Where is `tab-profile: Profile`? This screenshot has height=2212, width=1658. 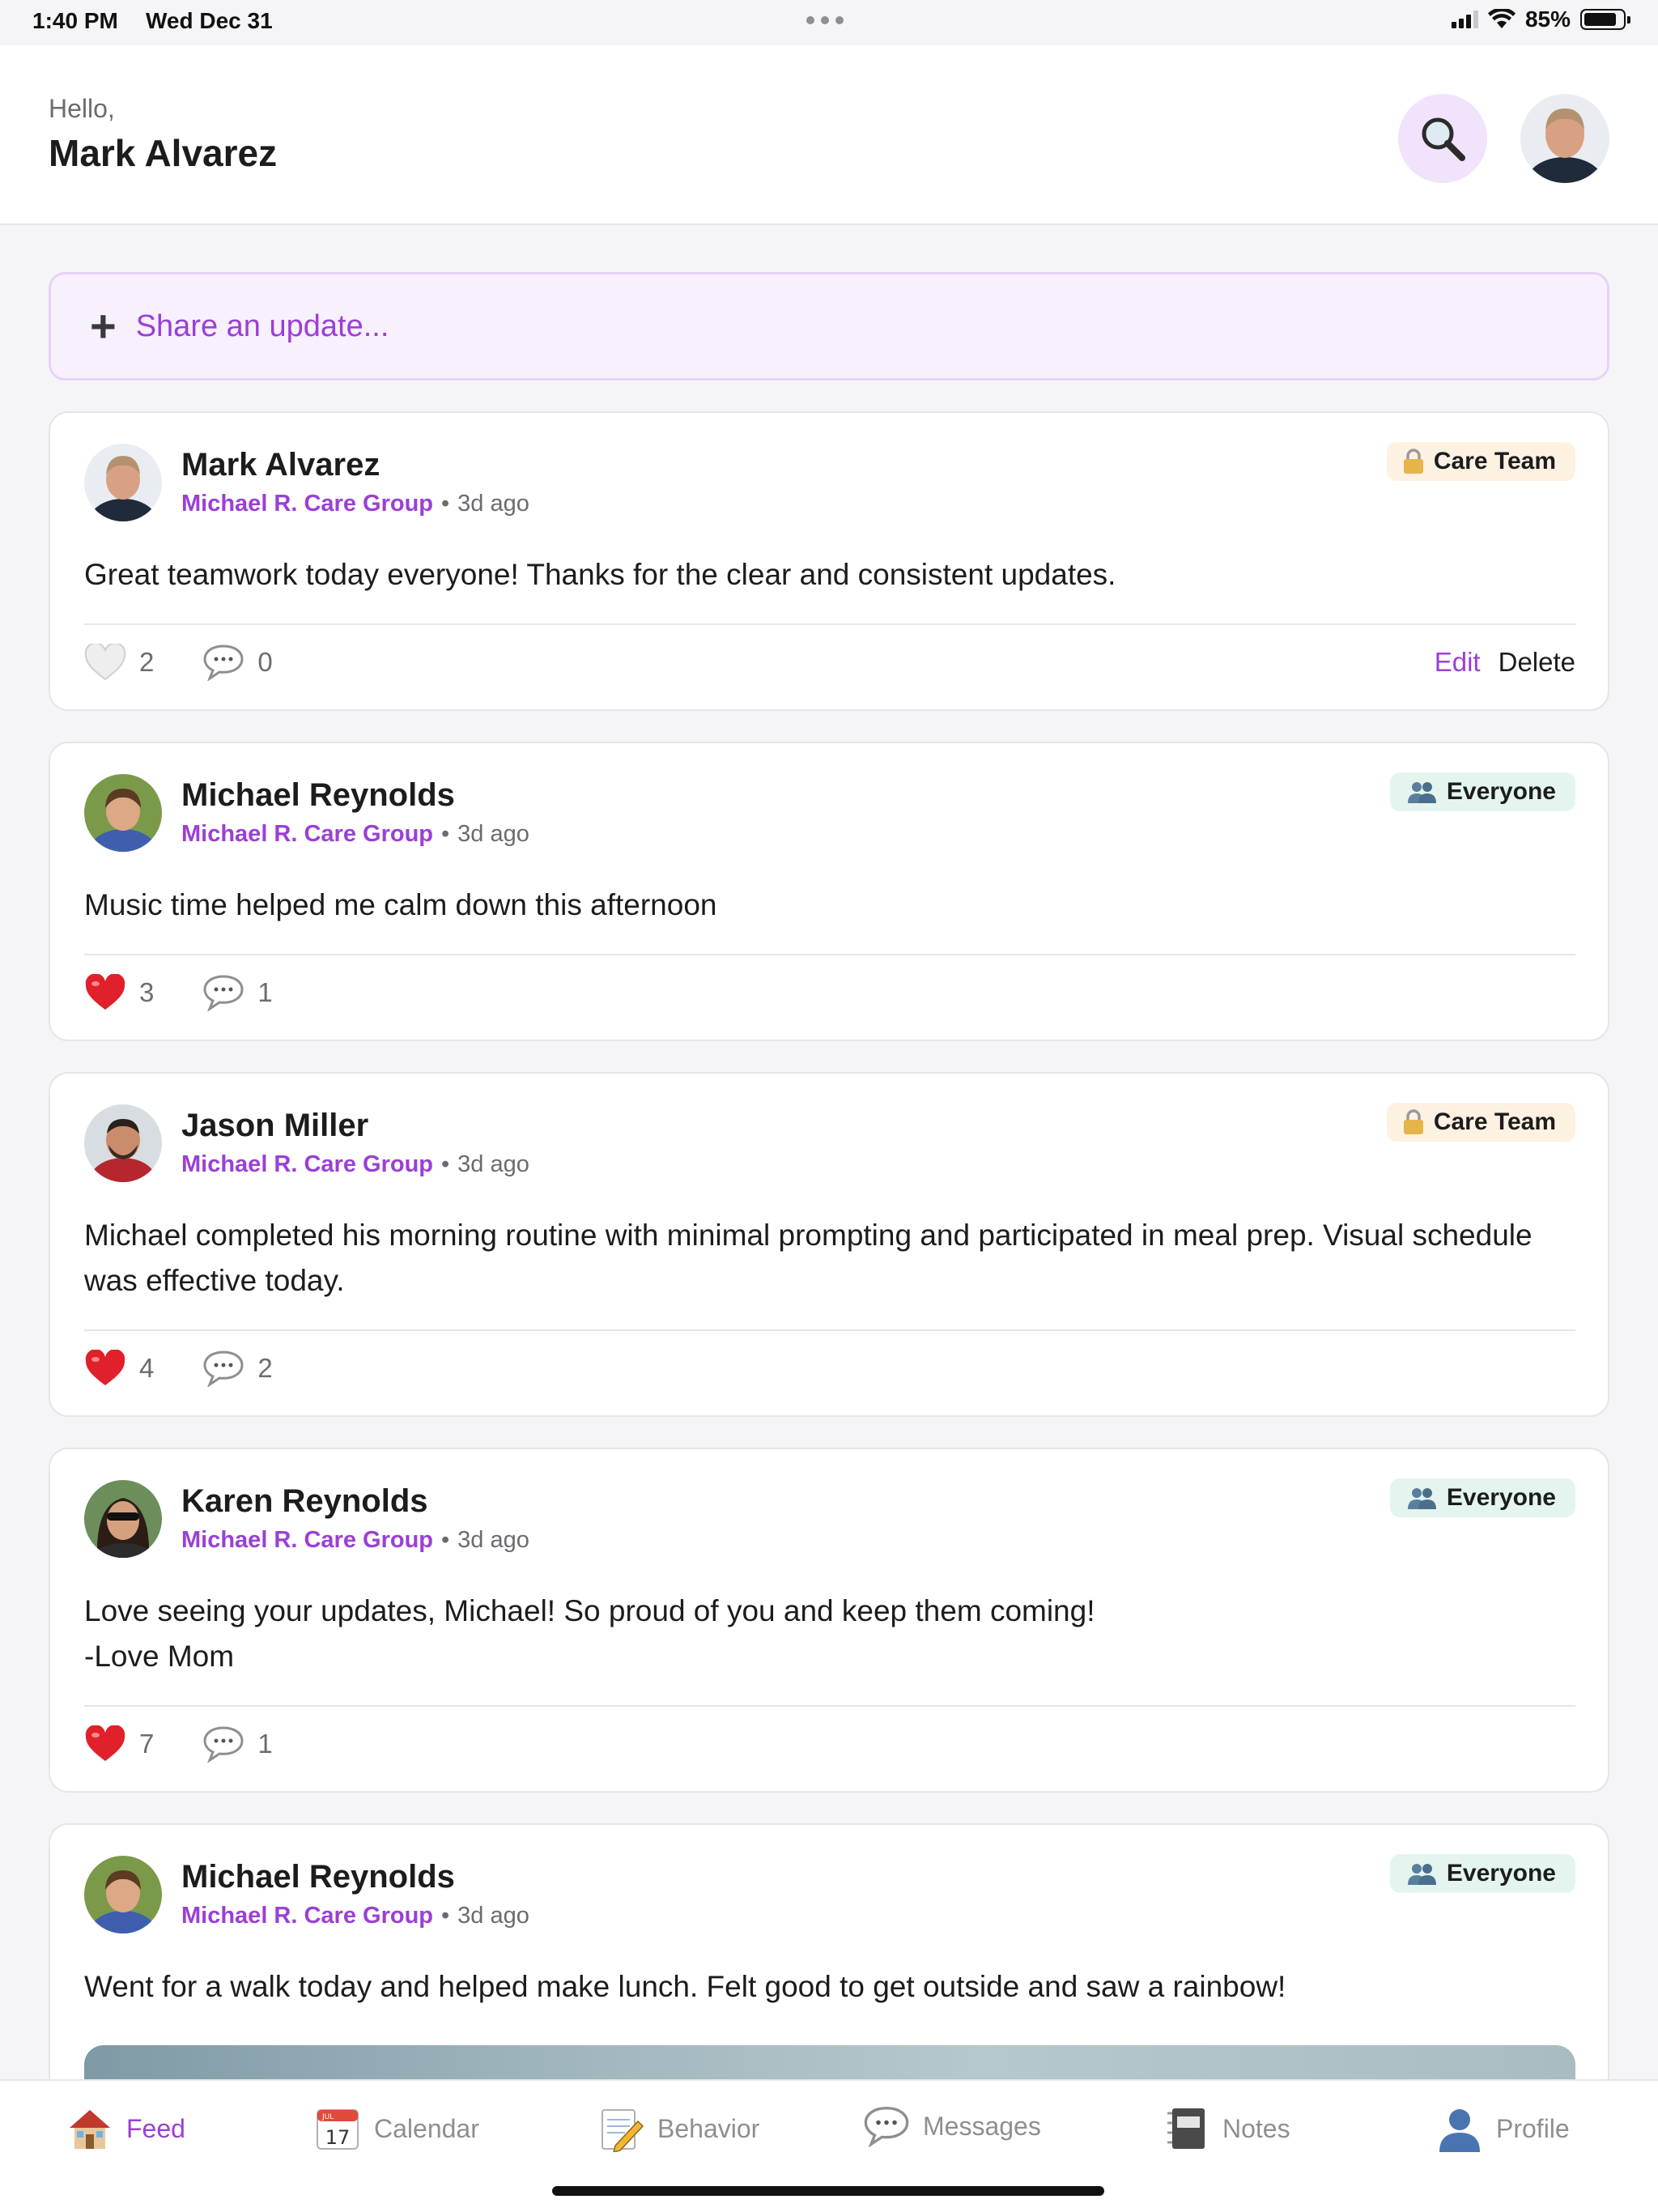
tab-profile: Profile is located at coordinates (1503, 2129).